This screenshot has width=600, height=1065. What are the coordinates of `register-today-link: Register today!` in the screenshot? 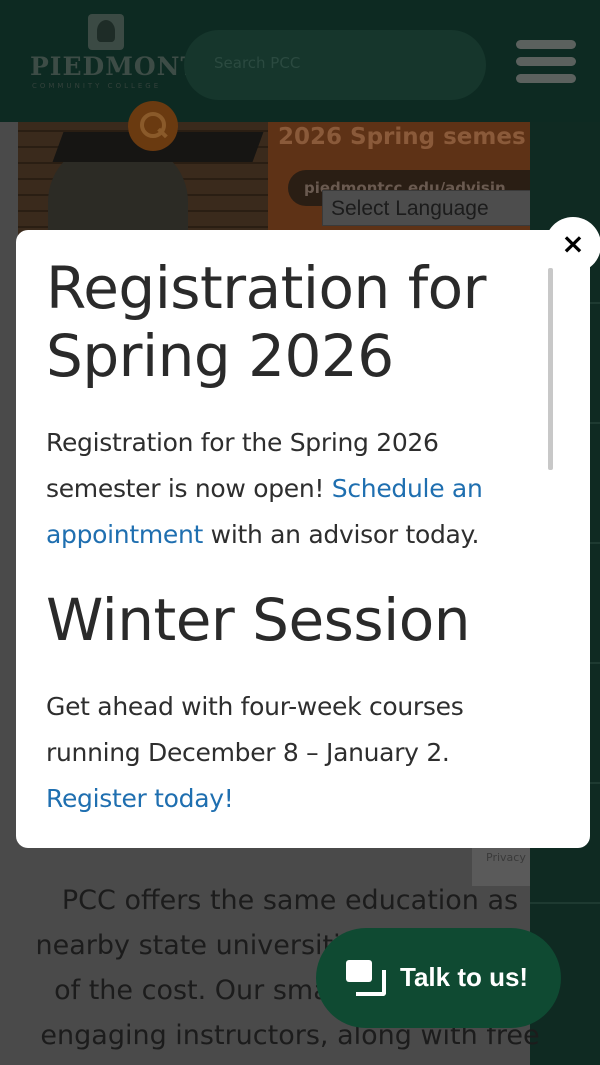 It's located at (140, 798).